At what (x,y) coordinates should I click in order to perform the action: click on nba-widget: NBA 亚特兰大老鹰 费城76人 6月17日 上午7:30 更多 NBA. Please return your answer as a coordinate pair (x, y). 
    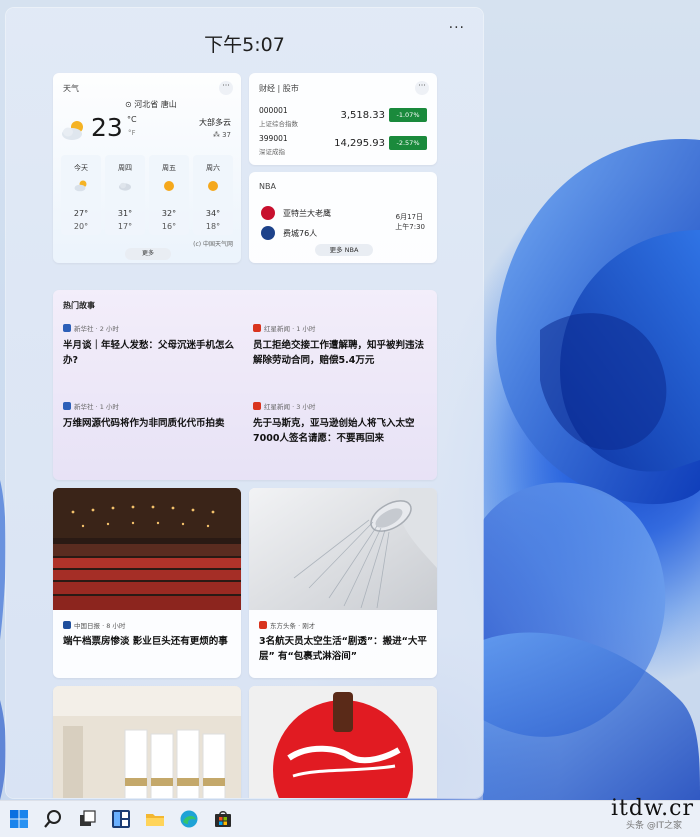
    Looking at the image, I should click on (343, 217).